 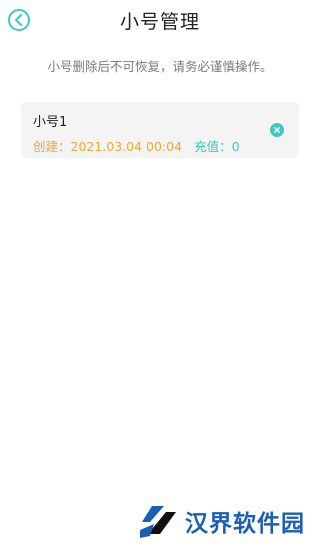 I want to click on sub-account-name: 小号1, so click(x=50, y=122).